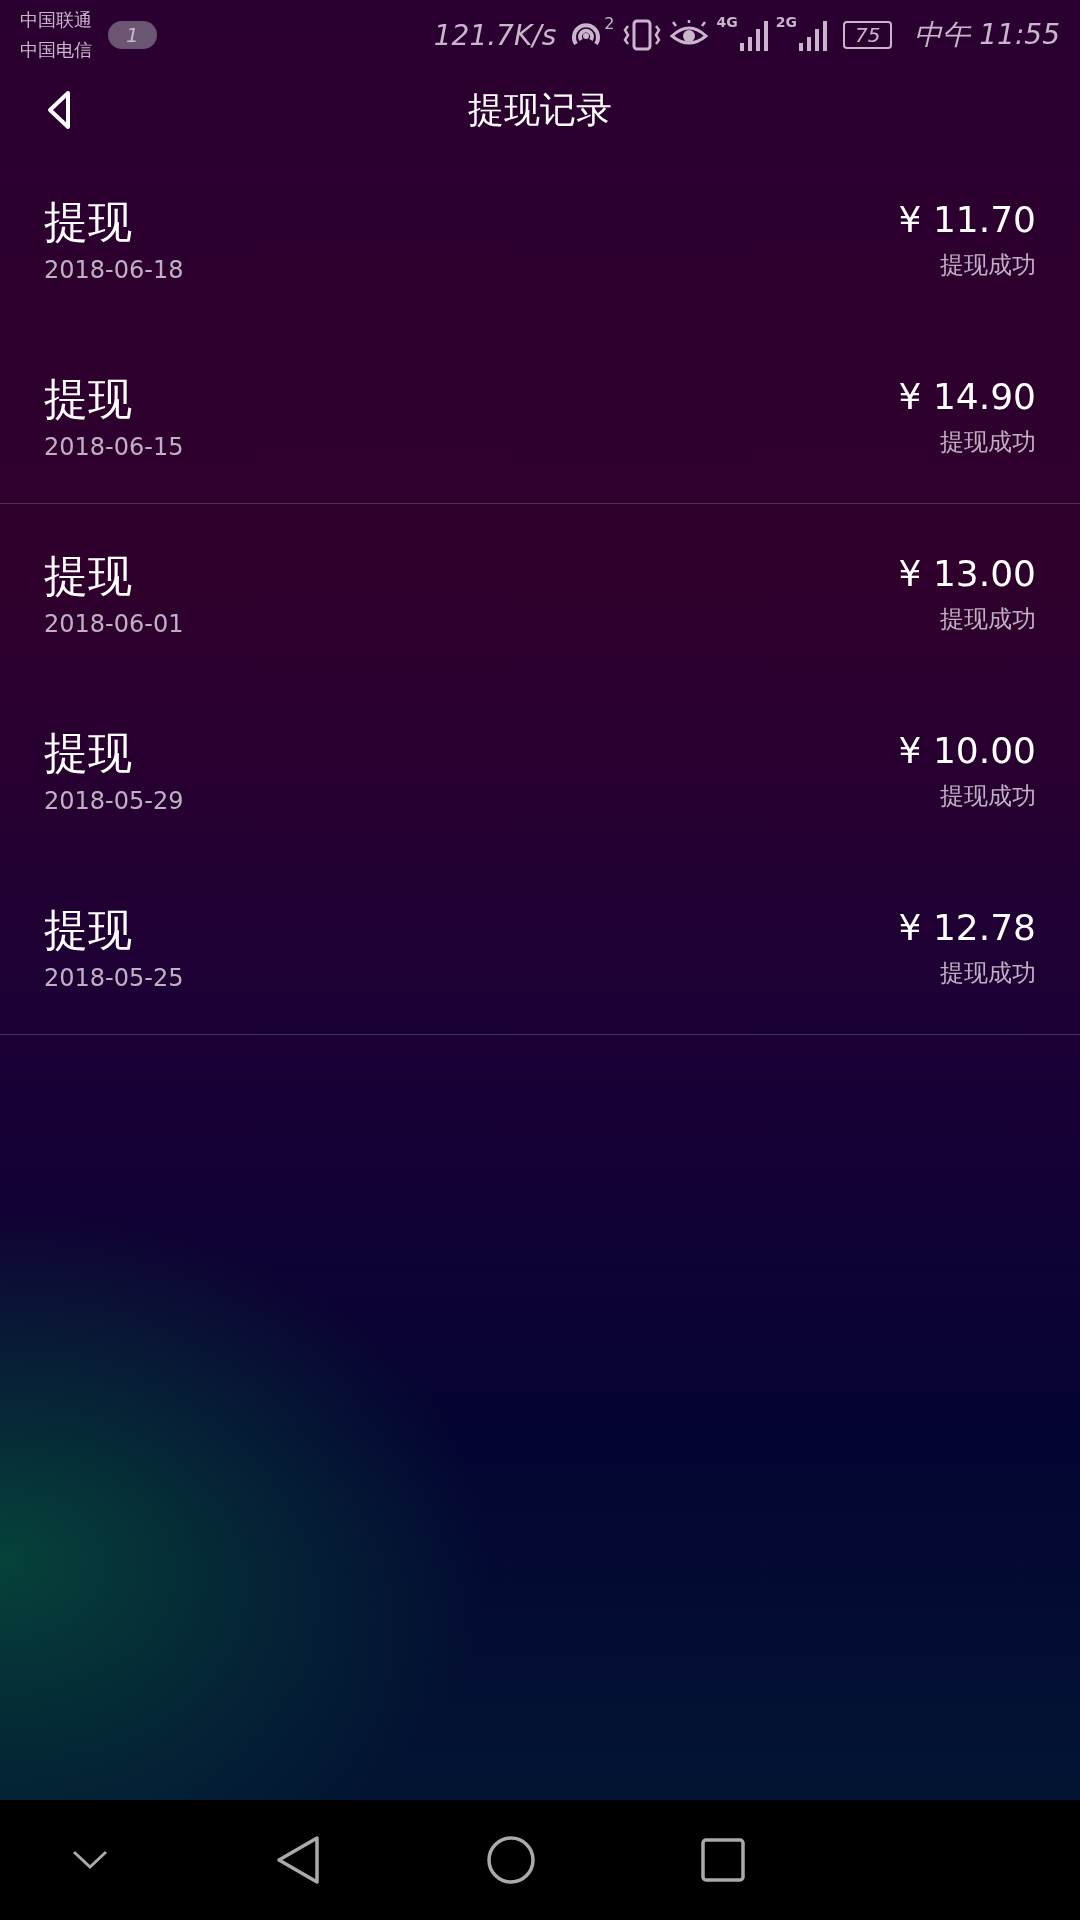 This screenshot has height=1920, width=1080. What do you see at coordinates (114, 447) in the screenshot?
I see `record-date: 2018-06-15` at bounding box center [114, 447].